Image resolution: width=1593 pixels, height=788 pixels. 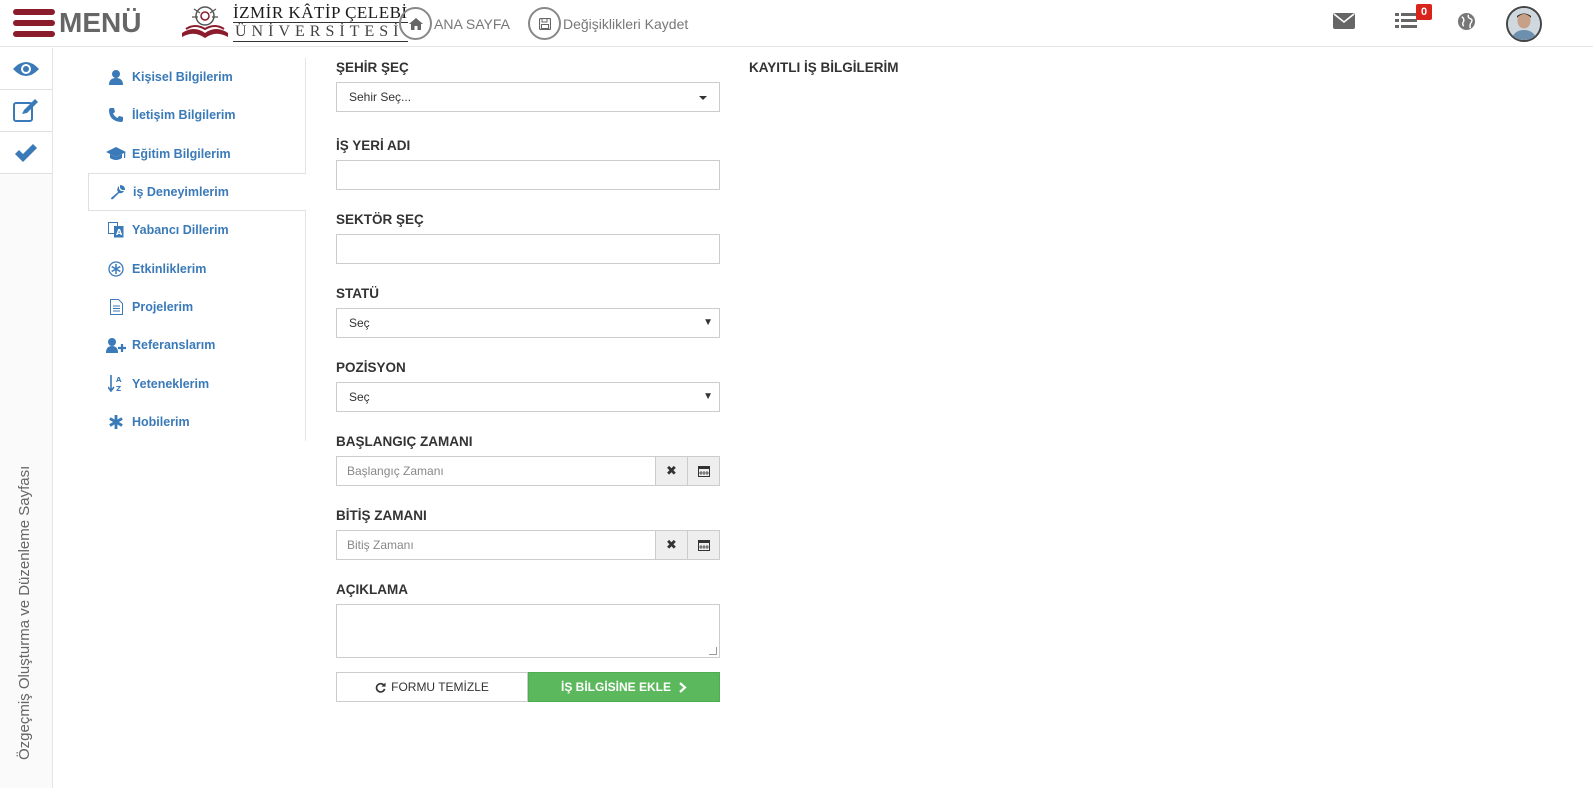 I want to click on document-icon, so click(x=116, y=307).